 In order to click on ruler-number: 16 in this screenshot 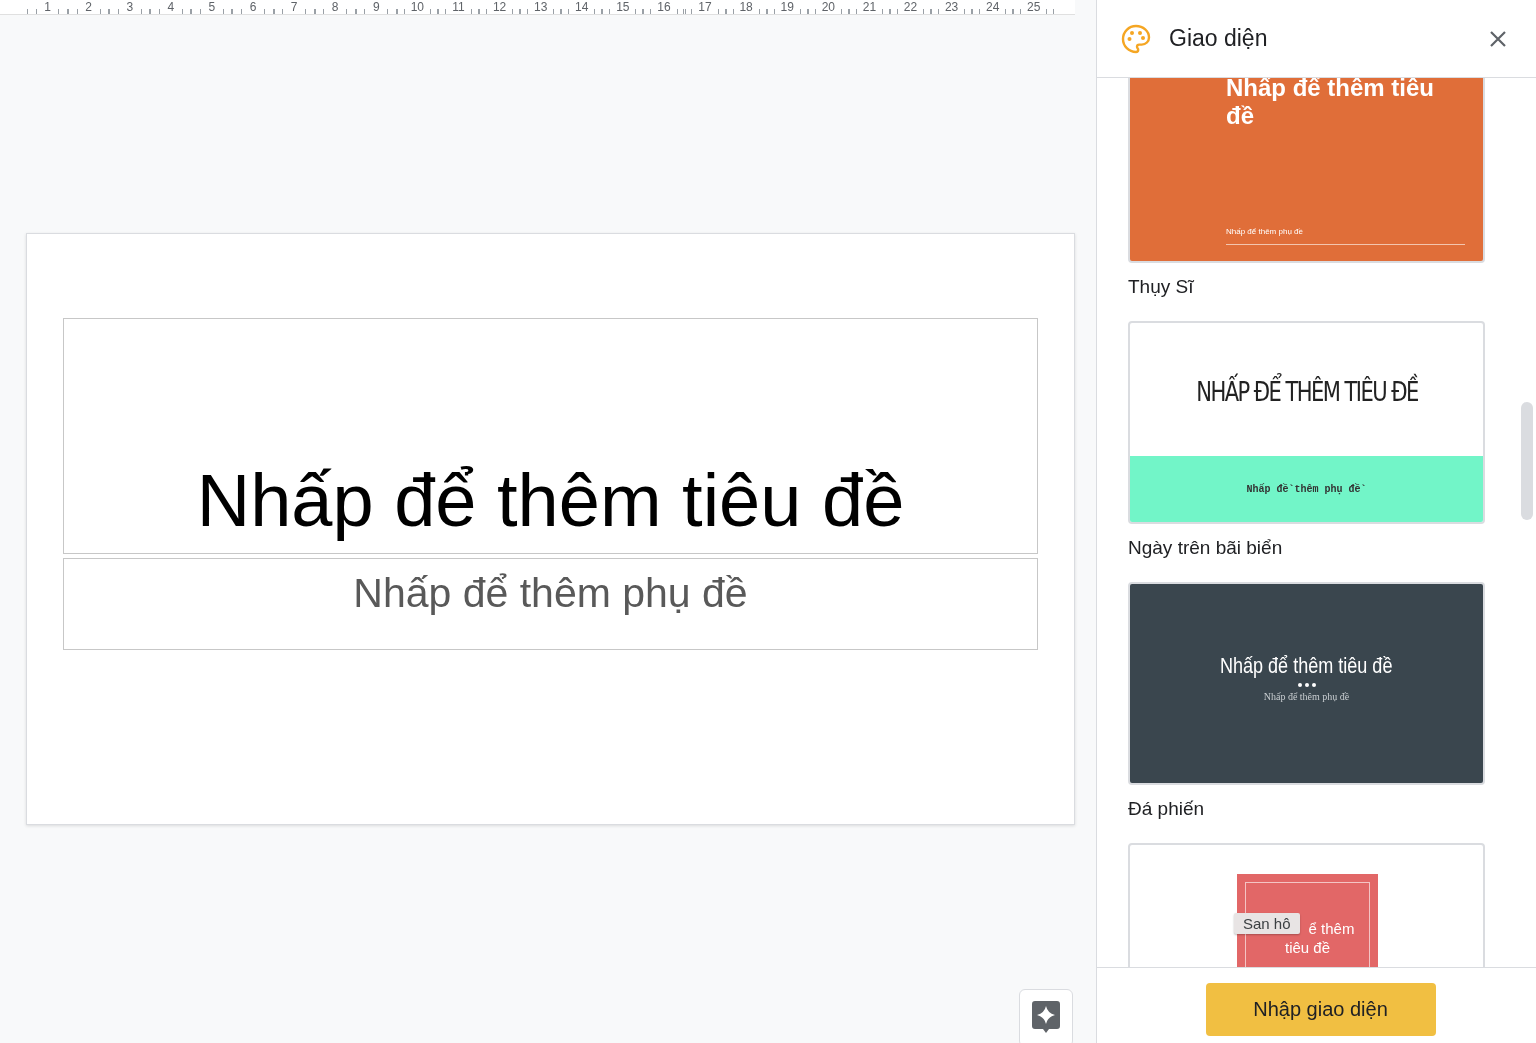, I will do `click(664, 7)`.